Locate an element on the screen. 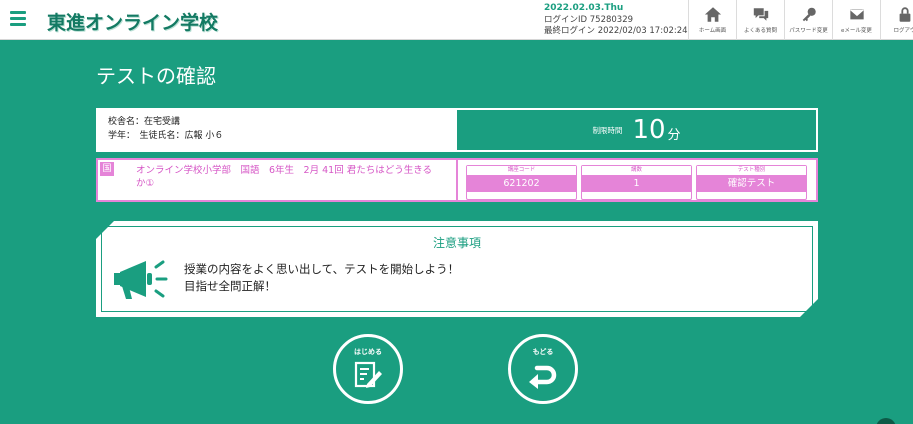 Image resolution: width=913 pixels, height=424 pixels. field-label: テスト種別 is located at coordinates (751, 170).